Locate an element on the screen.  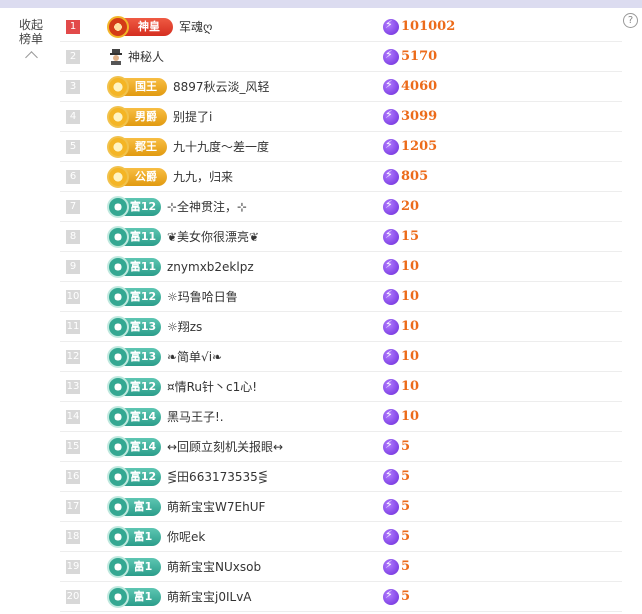
rank-number: 17 is located at coordinates (73, 507).